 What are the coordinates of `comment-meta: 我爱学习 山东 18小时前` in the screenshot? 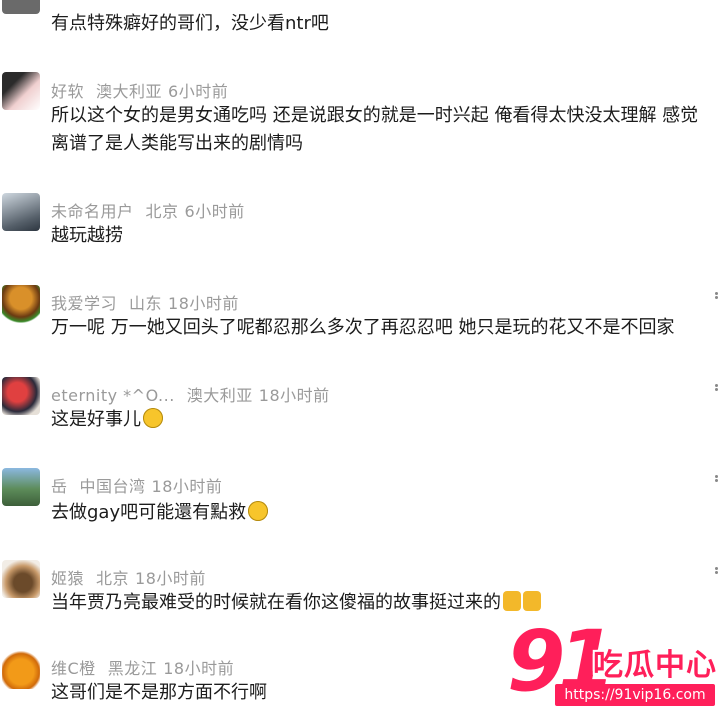 It's located at (145, 302).